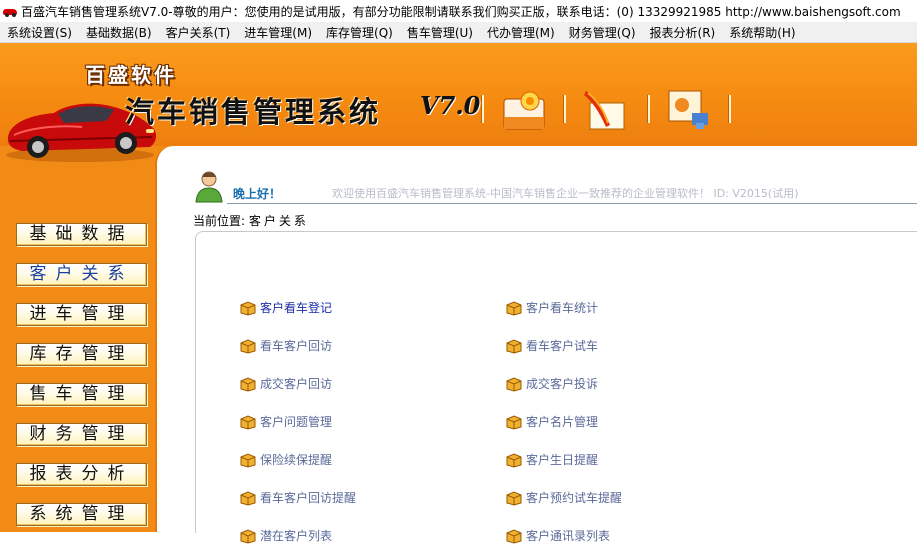 Image resolution: width=917 pixels, height=544 pixels. Describe the element at coordinates (296, 536) in the screenshot. I see `link-label: 潜在客户列表` at that location.